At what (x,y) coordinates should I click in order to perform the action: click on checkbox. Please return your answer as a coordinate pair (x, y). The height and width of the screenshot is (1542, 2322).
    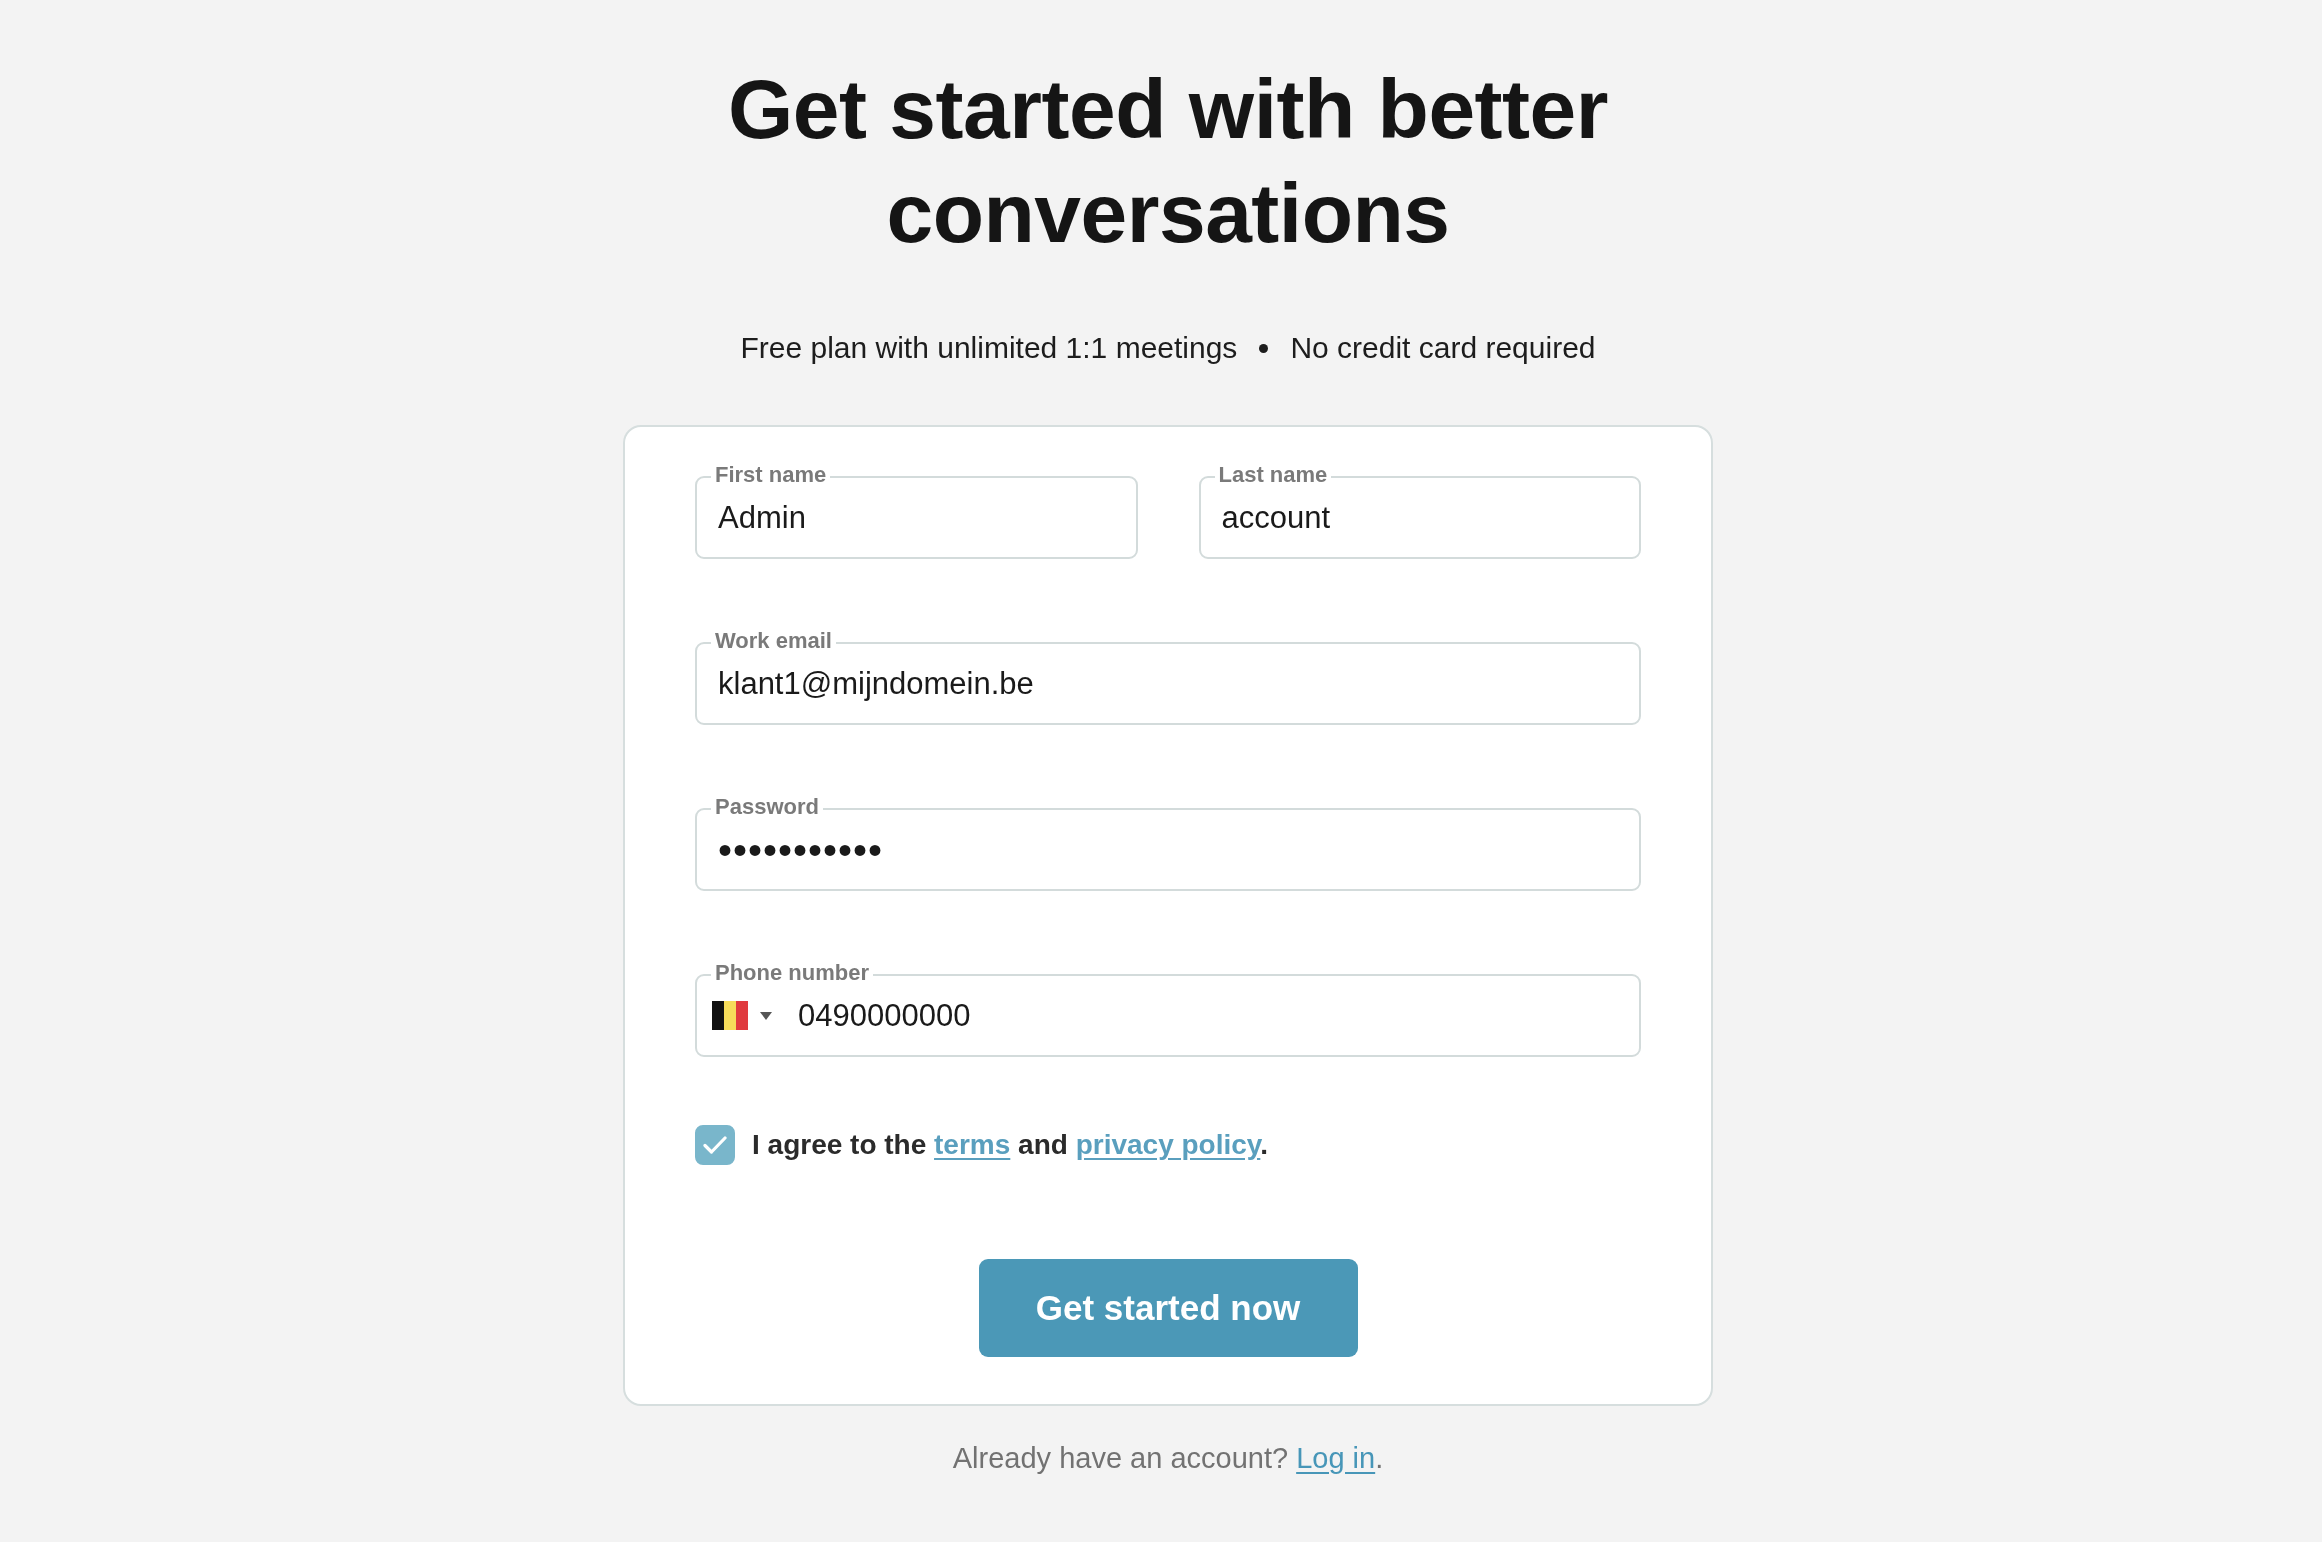
    Looking at the image, I should click on (715, 1145).